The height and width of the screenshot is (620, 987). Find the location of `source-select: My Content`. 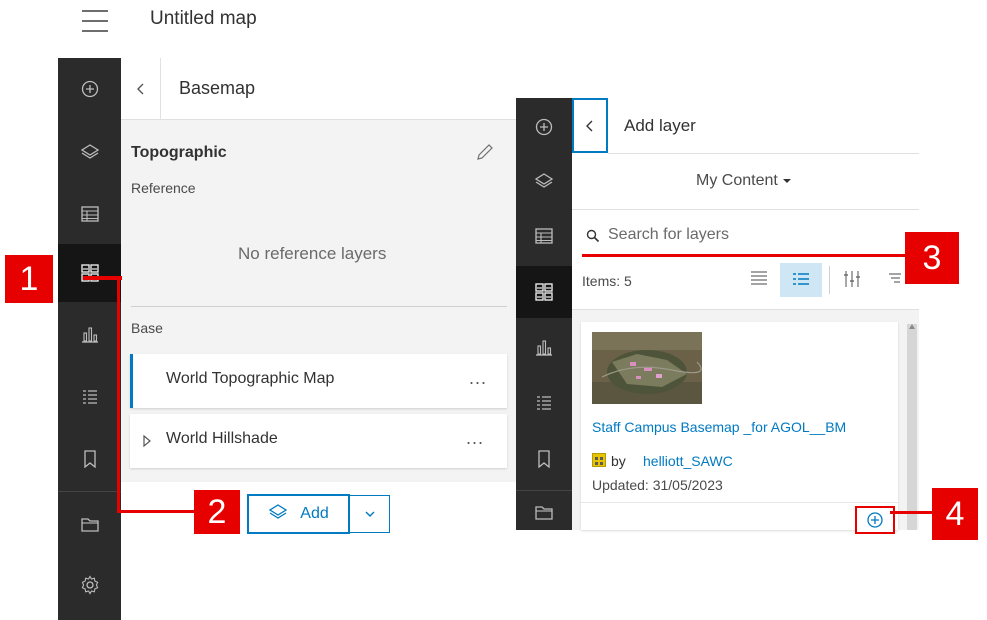

source-select: My Content is located at coordinates (744, 181).